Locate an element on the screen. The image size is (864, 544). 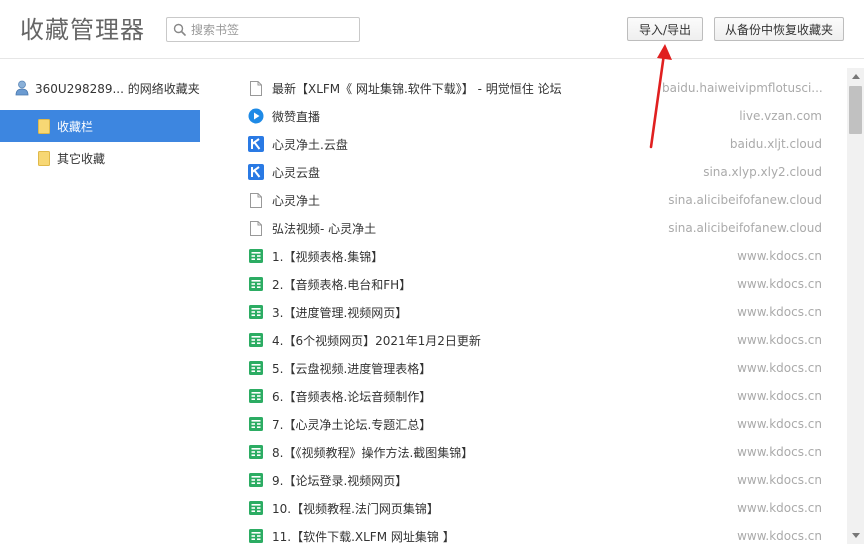
account-row: 360U298289... 的网络收藏夹 is located at coordinates (100, 88).